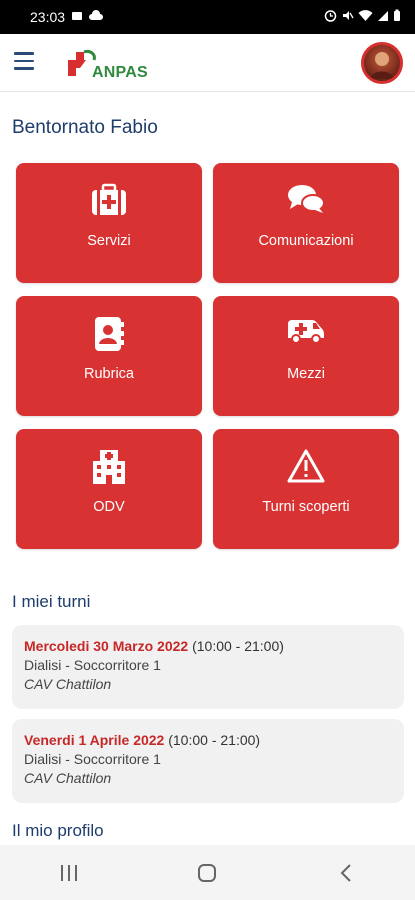 The height and width of the screenshot is (900, 415). Describe the element at coordinates (306, 201) in the screenshot. I see `chat-bubbles-icon` at that location.